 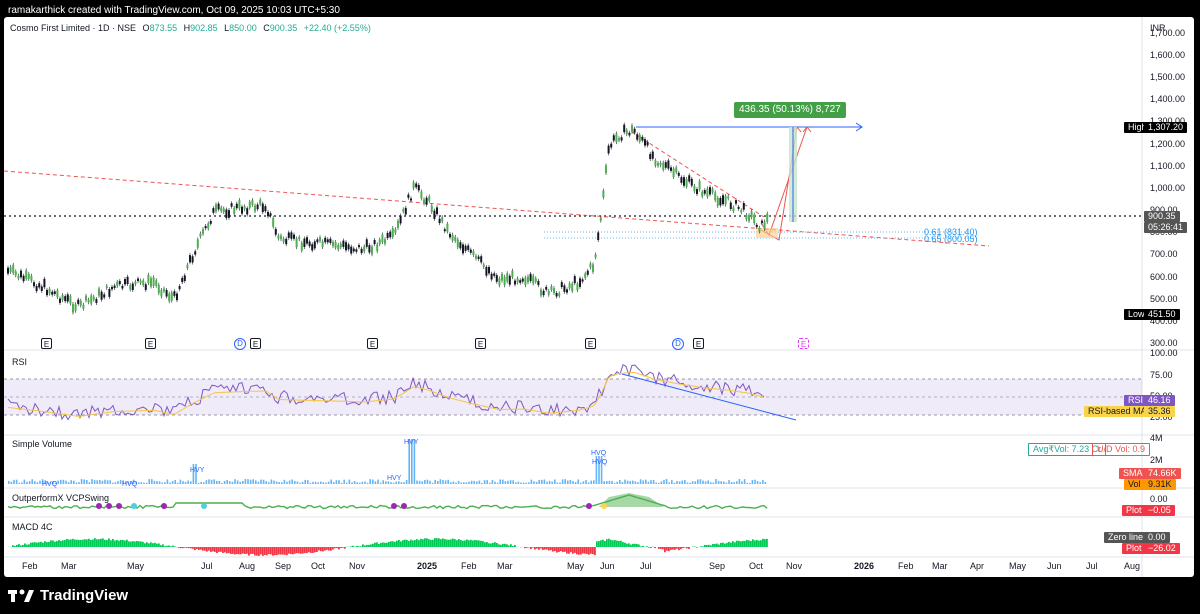 What do you see at coordinates (19, 362) in the screenshot?
I see `rsi-title: RSI` at bounding box center [19, 362].